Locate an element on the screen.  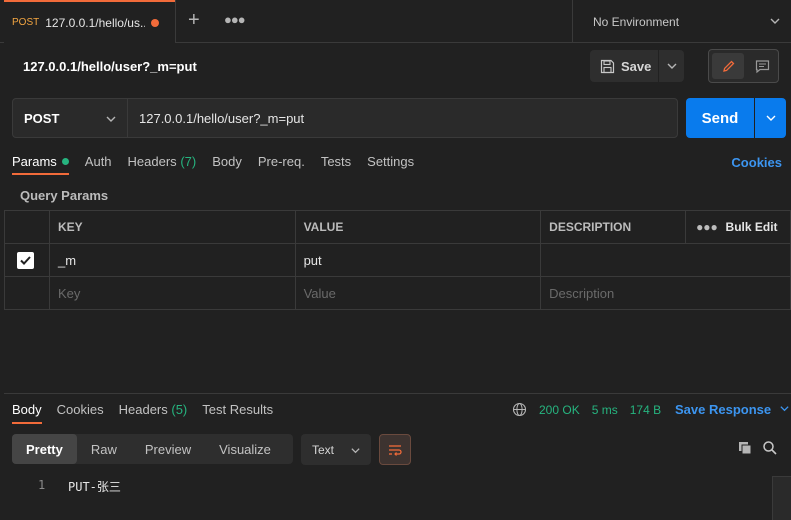
response-meta: 200 OK 5 ms 174 B is located at coordinates (592, 409).